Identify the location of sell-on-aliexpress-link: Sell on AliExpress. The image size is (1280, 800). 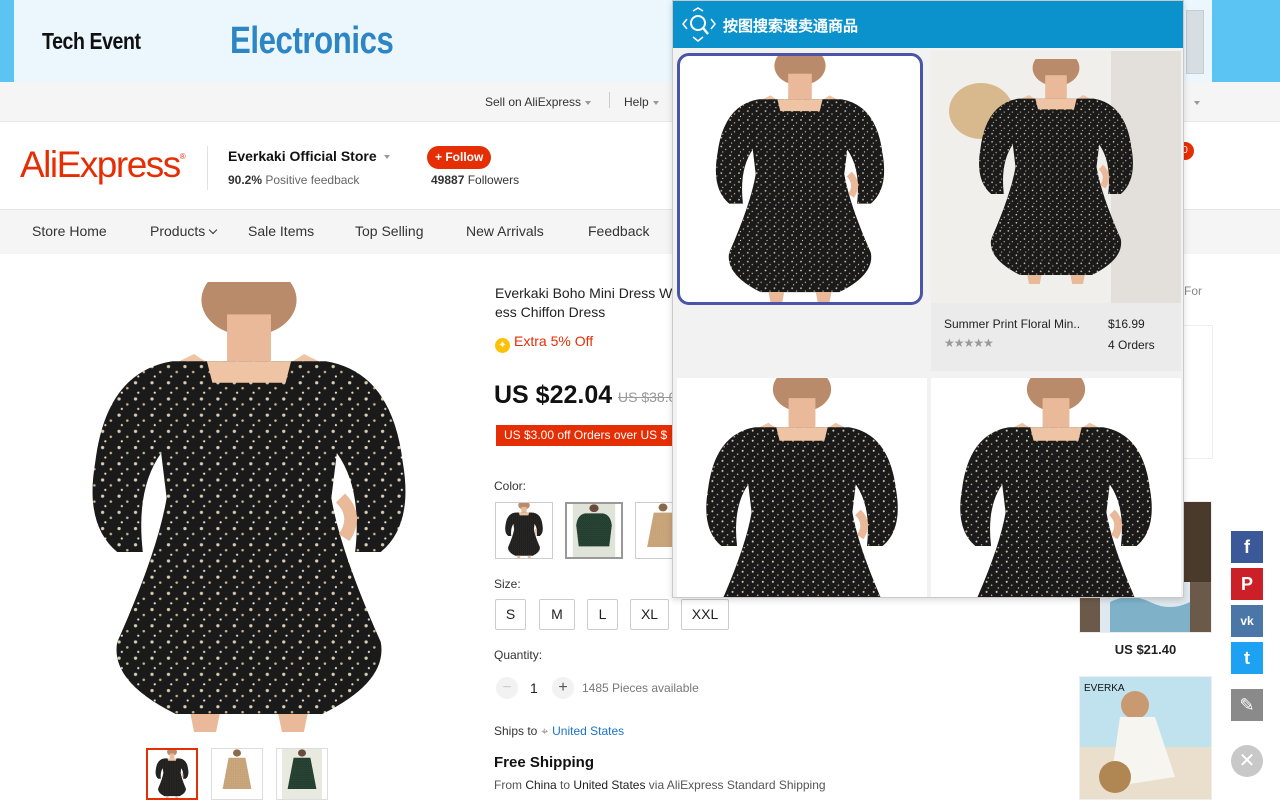
(538, 102).